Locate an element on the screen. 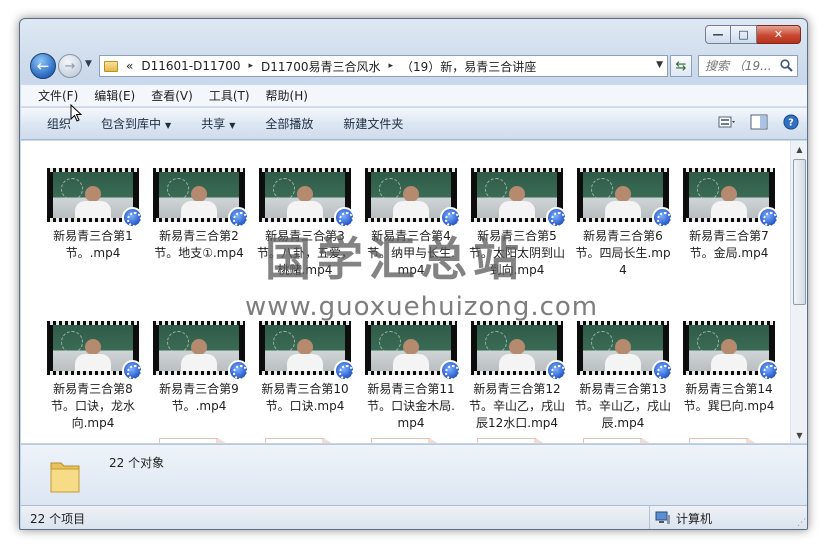 This screenshot has width=828, height=554. address-dropdown-icon: ▼ is located at coordinates (659, 65).